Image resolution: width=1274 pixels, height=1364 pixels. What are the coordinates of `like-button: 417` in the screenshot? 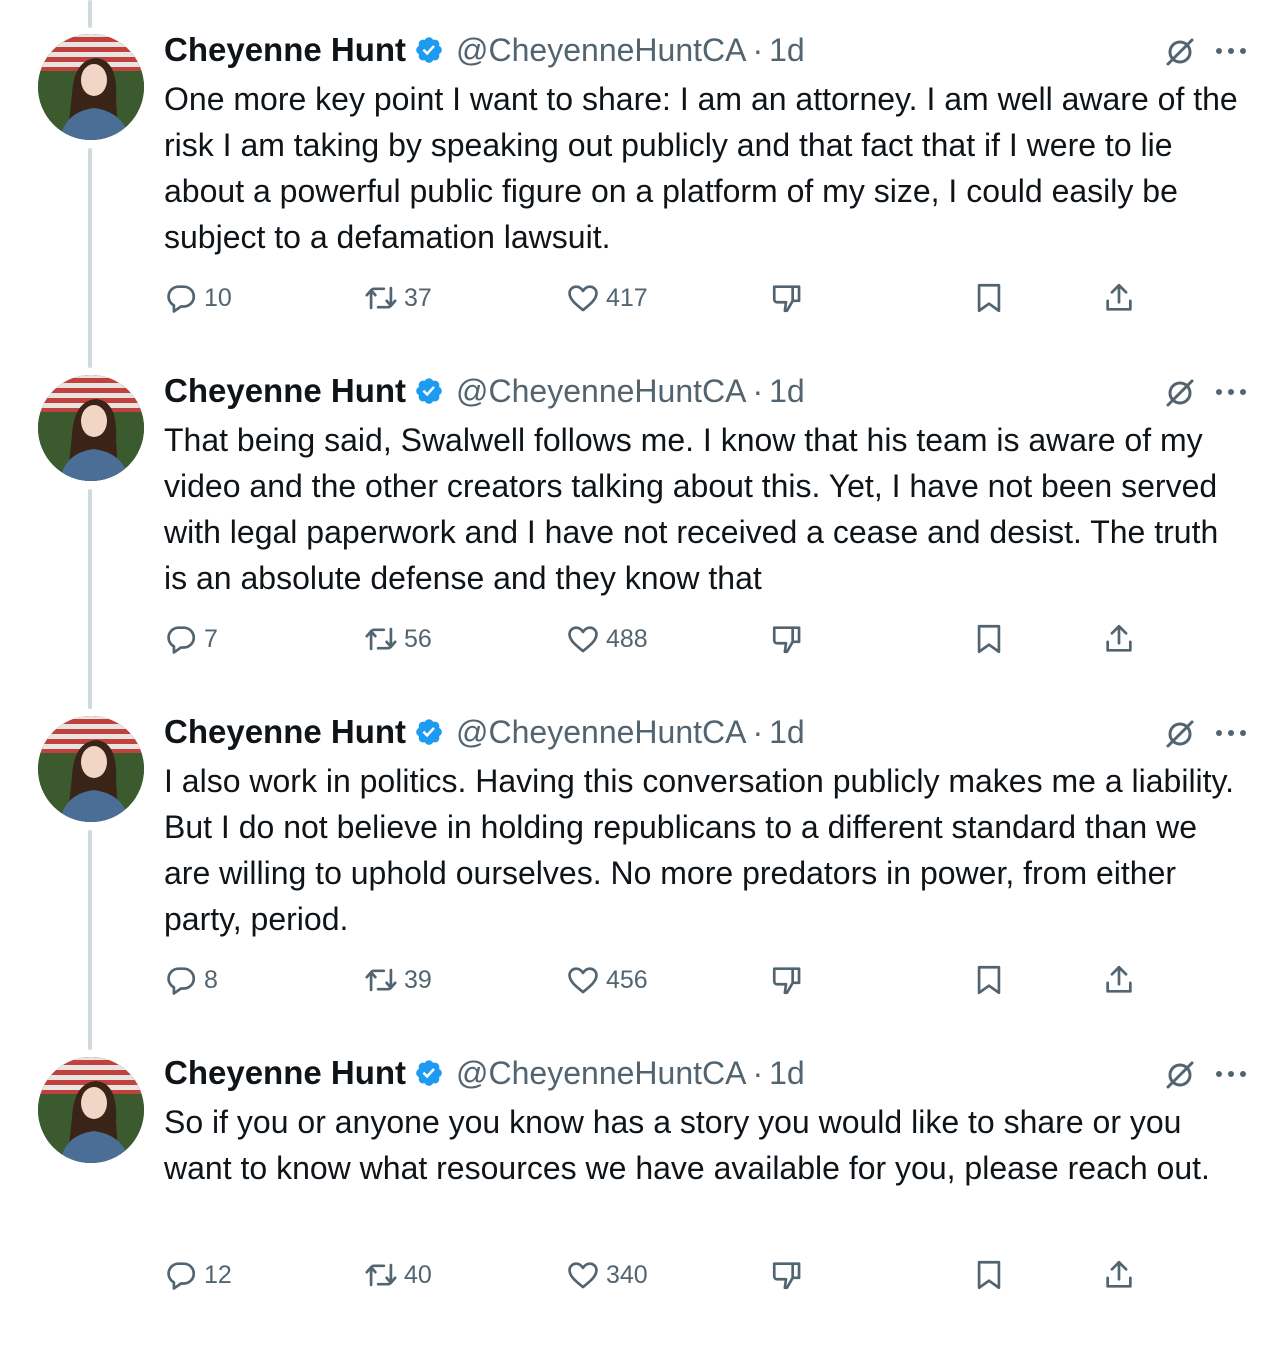 It's located at (607, 298).